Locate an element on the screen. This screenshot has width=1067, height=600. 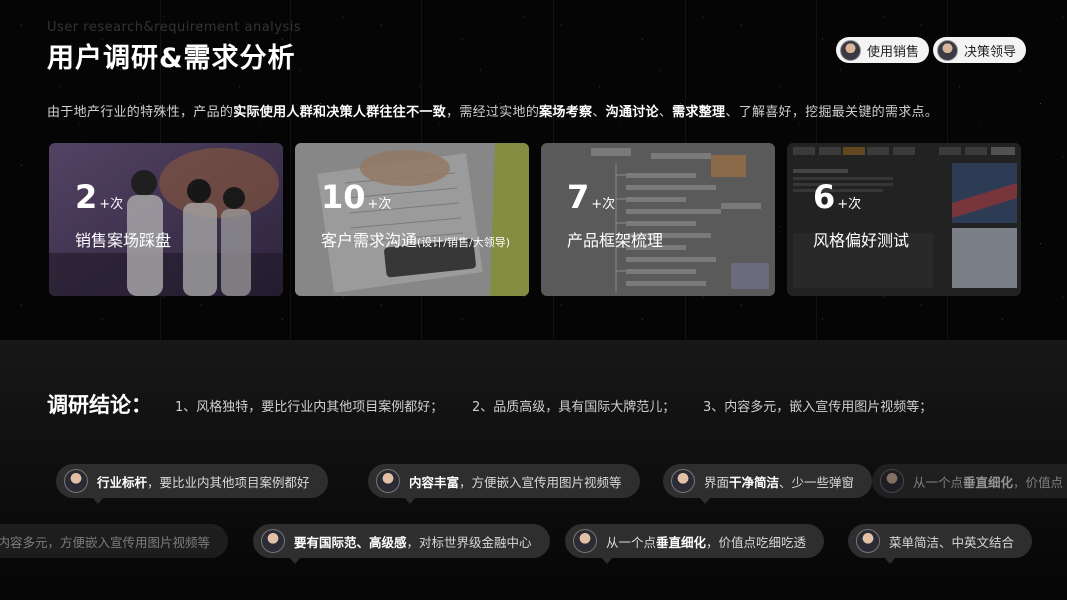
bubble-text: 界面 is located at coordinates (717, 482).